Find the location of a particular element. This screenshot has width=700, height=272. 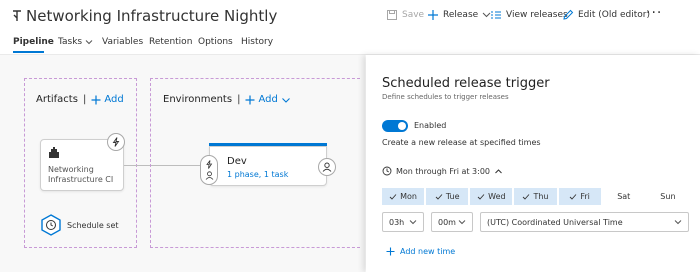

day-tue: Tue is located at coordinates (447, 196).